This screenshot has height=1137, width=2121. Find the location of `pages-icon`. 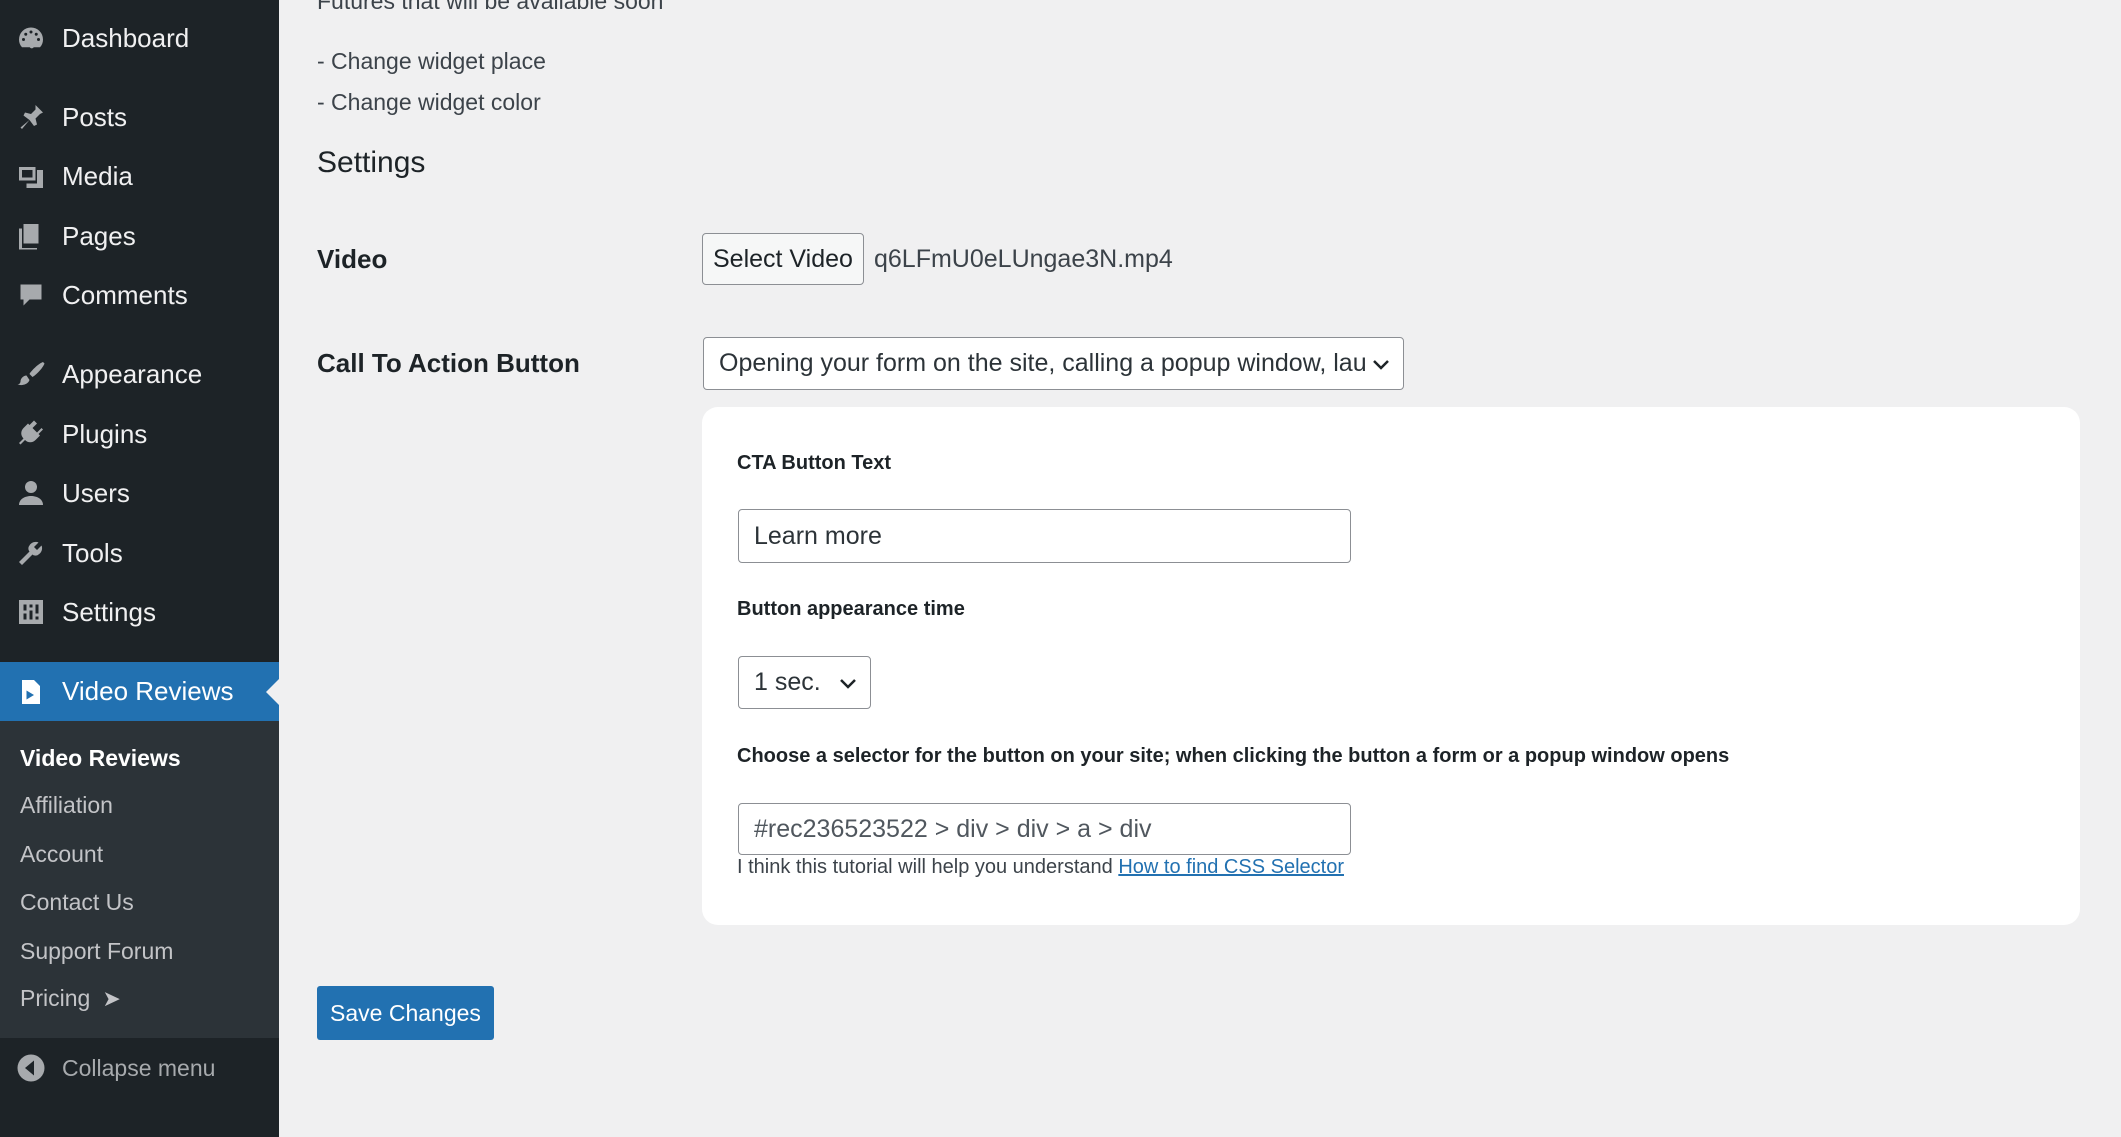

pages-icon is located at coordinates (31, 236).